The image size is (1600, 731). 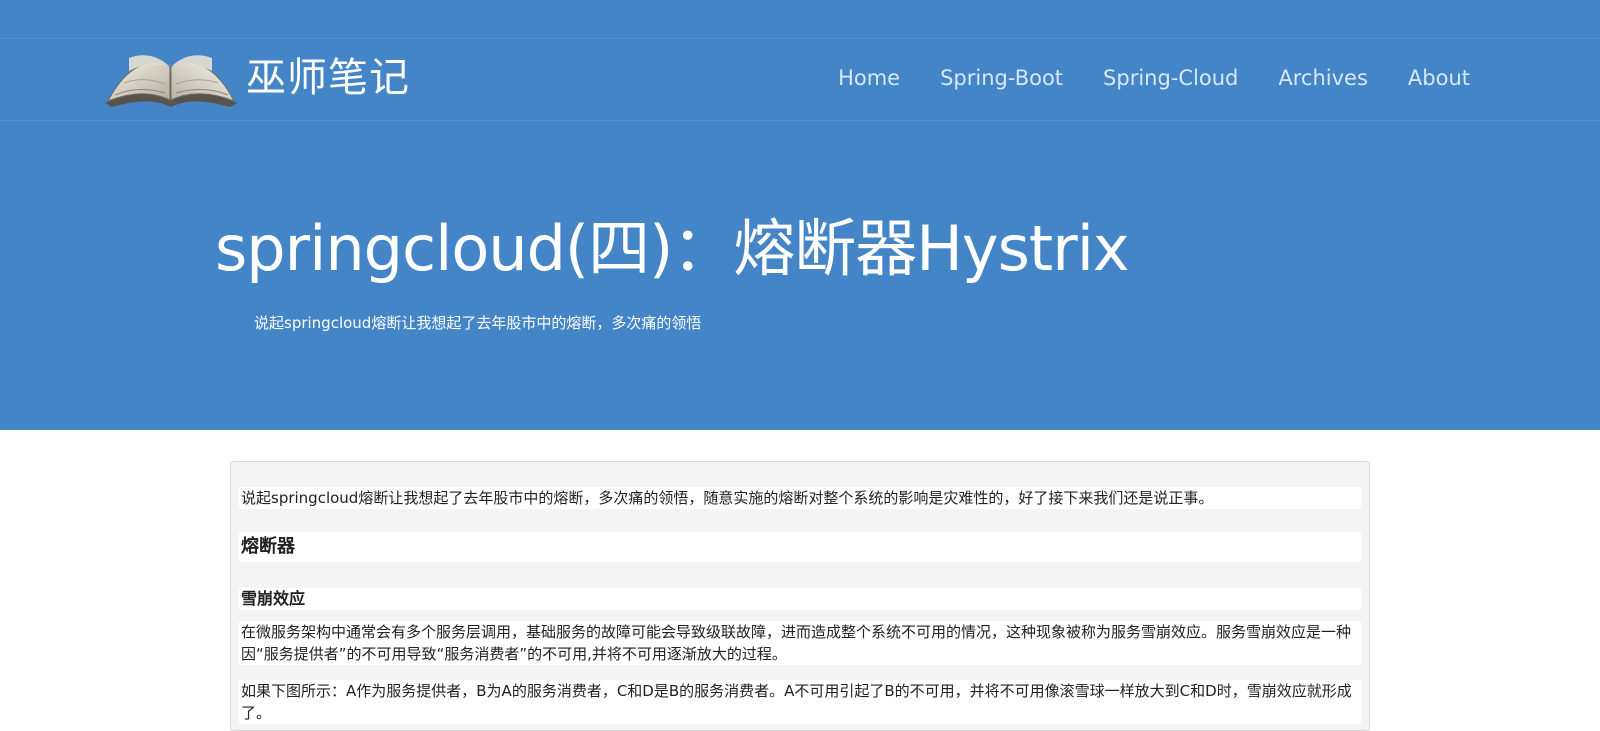 What do you see at coordinates (478, 323) in the screenshot?
I see `post-subtitle: 说起springcloud熔断让我想起了去年股市中的熔断，多次痛的领悟` at bounding box center [478, 323].